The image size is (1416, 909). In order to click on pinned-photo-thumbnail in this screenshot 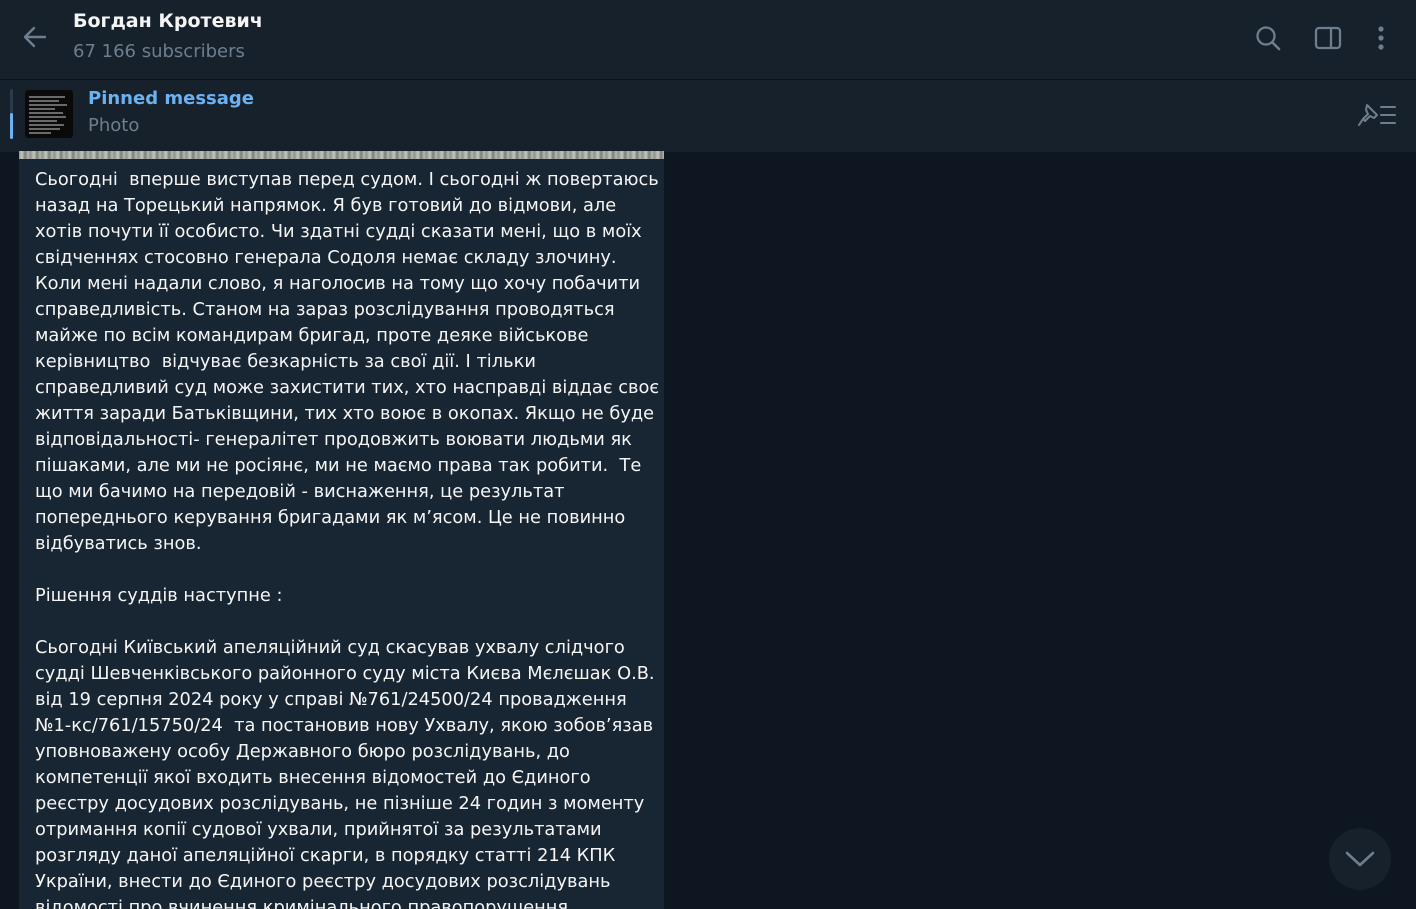, I will do `click(49, 114)`.